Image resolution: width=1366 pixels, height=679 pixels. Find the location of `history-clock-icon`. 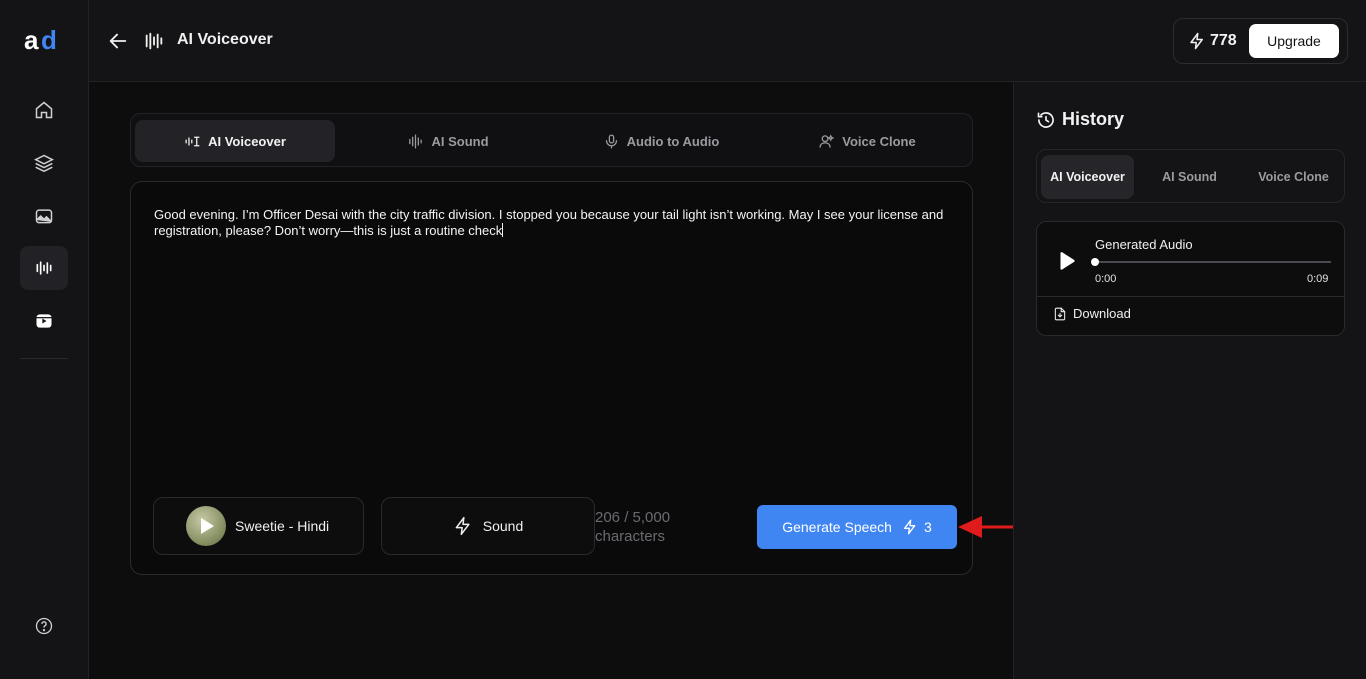

history-clock-icon is located at coordinates (1045, 119).